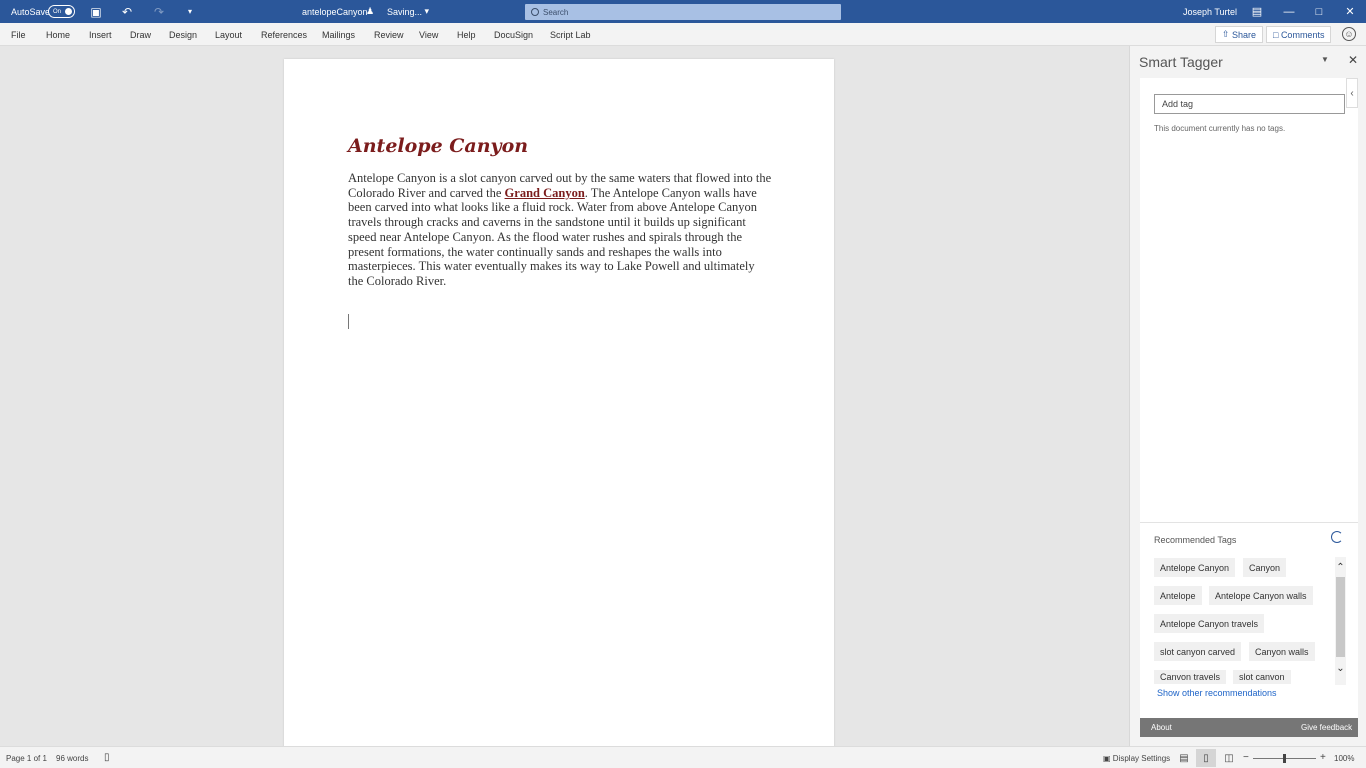 Image resolution: width=1366 pixels, height=768 pixels. Describe the element at coordinates (335, 11) in the screenshot. I see `document-title: antelopeCanyon` at that location.